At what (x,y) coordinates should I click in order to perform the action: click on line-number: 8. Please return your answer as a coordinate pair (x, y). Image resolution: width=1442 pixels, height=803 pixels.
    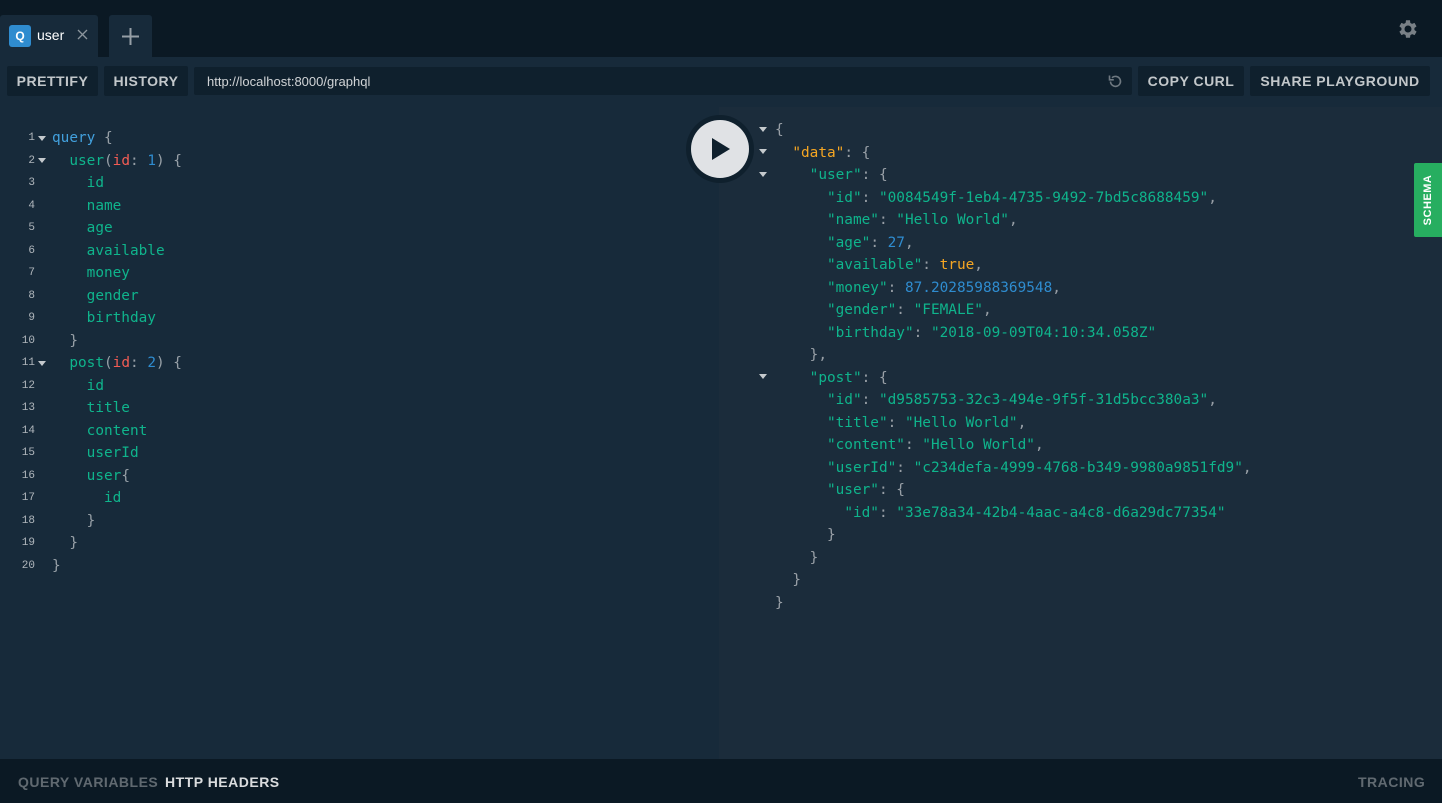
    Looking at the image, I should click on (31, 295).